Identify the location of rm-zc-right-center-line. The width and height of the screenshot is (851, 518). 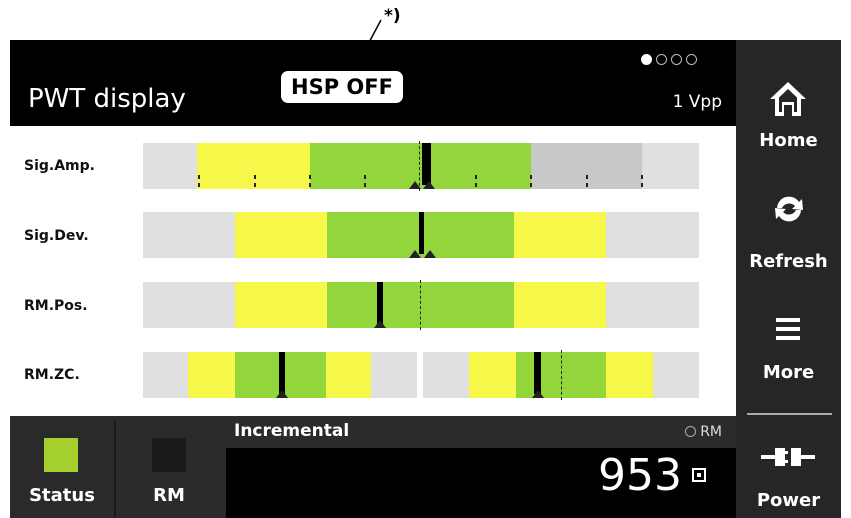
(561, 375).